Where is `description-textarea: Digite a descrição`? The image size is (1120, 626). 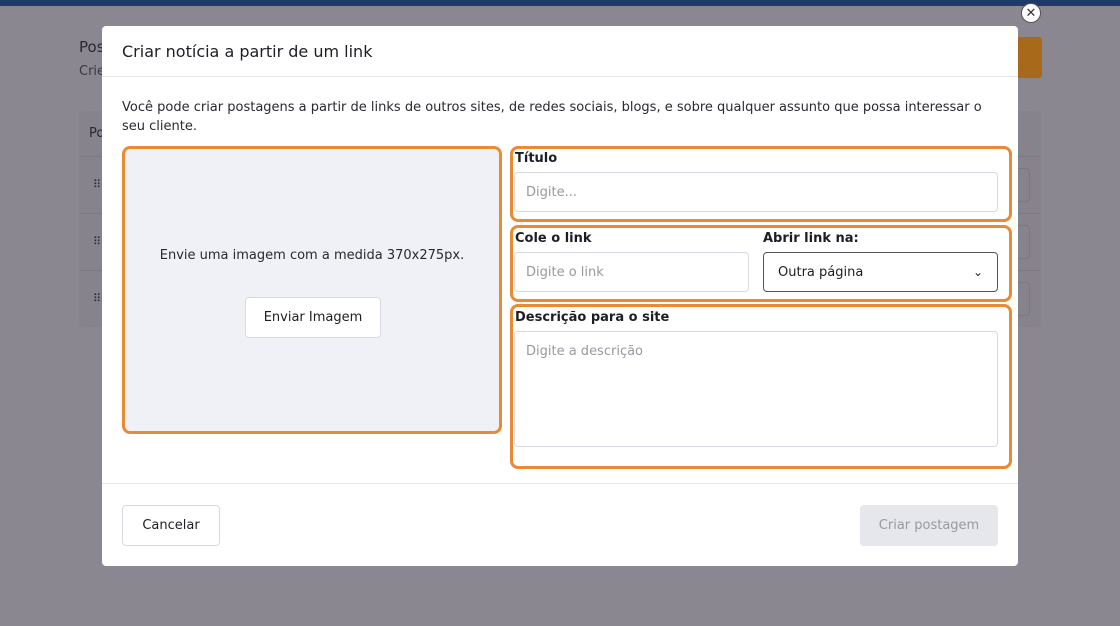 description-textarea: Digite a descrição is located at coordinates (756, 389).